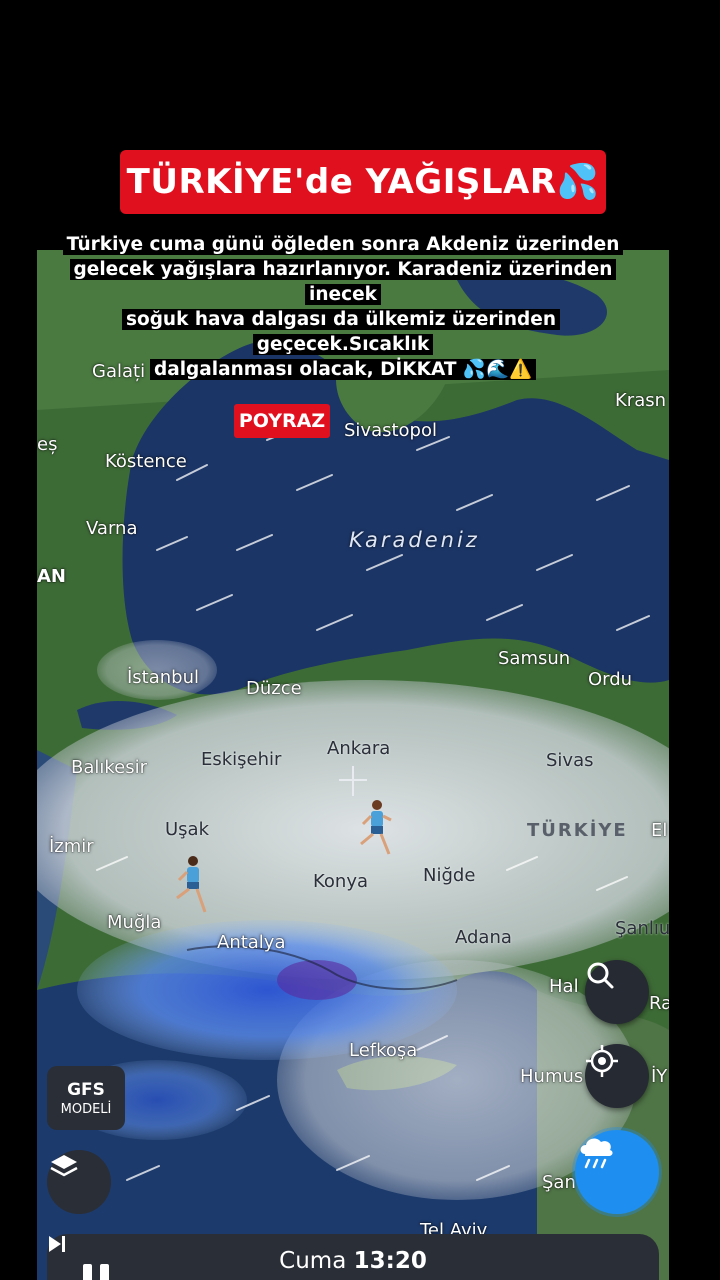 The height and width of the screenshot is (1280, 720). What do you see at coordinates (577, 830) in the screenshot?
I see `country-label: TÜRKİYE` at bounding box center [577, 830].